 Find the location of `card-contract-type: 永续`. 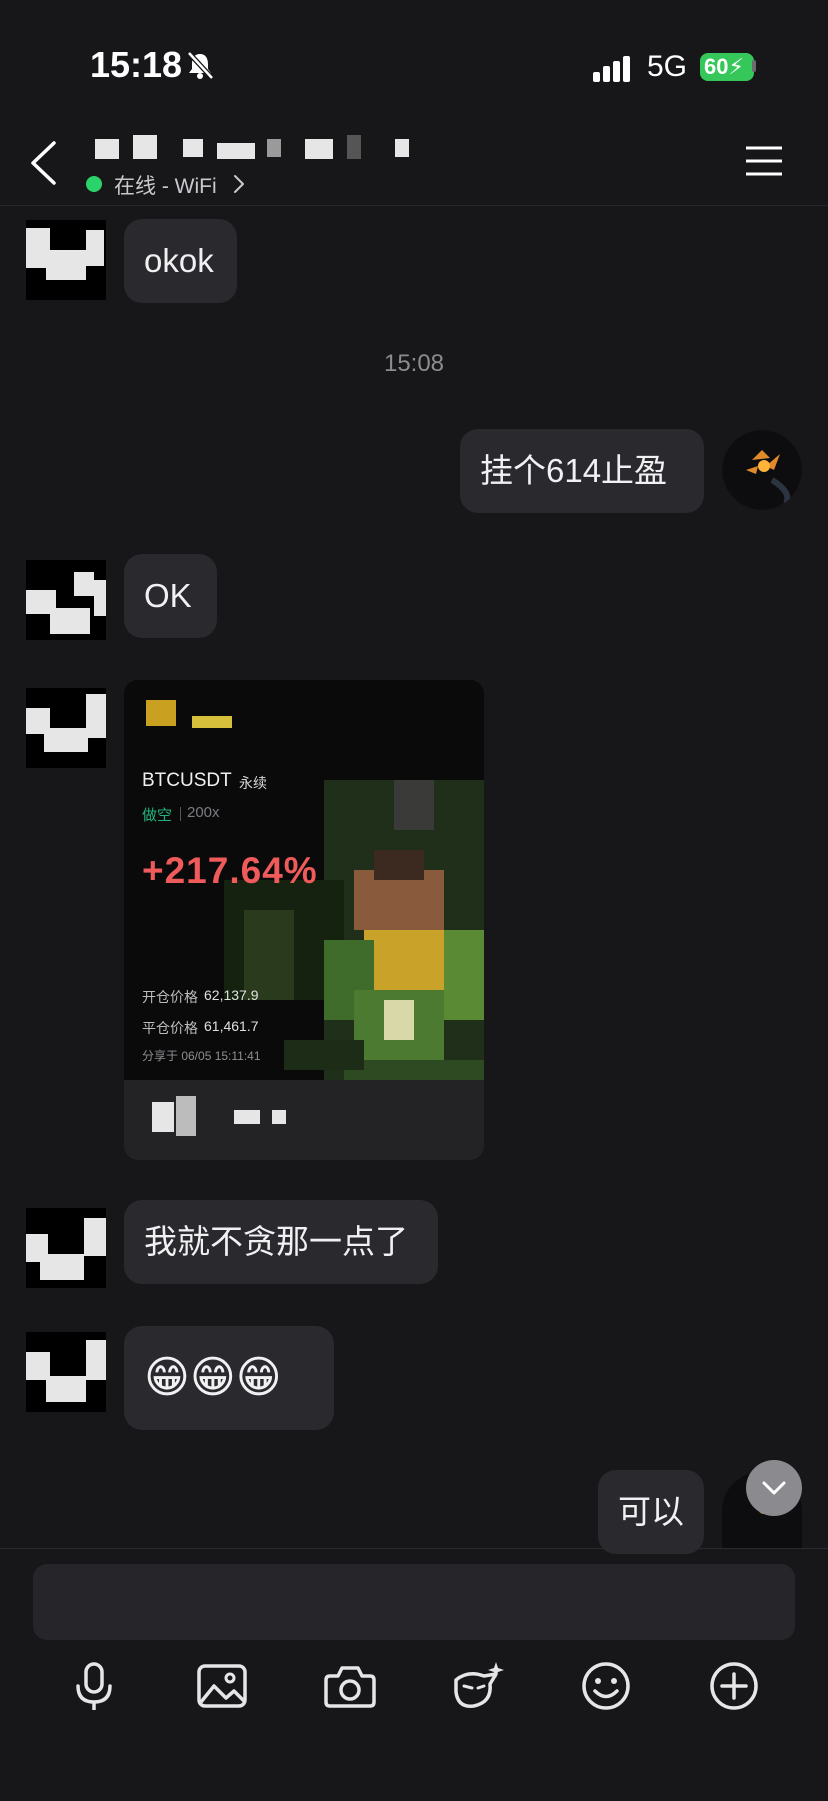

card-contract-type: 永续 is located at coordinates (253, 783).